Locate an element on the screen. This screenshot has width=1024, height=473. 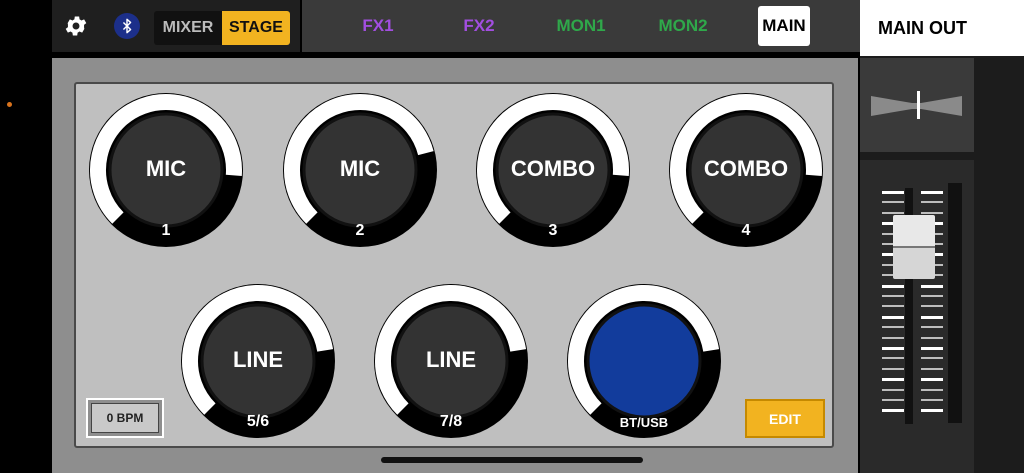
channel-number: 7/8 is located at coordinates (451, 421).